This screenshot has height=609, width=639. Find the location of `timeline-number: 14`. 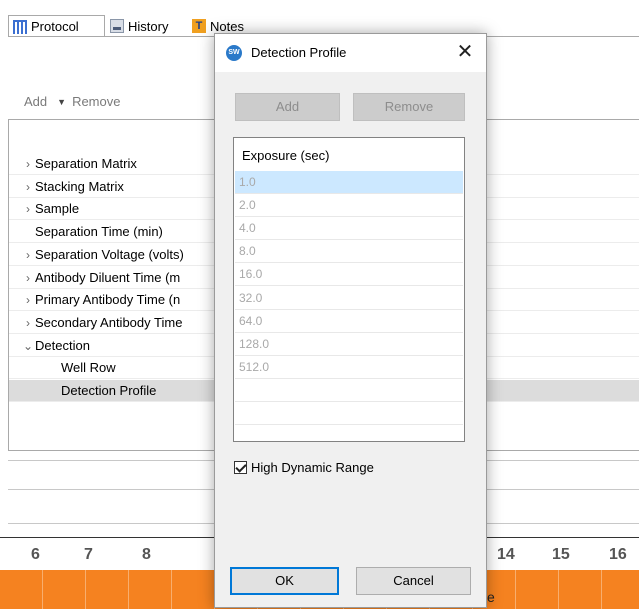

timeline-number: 14 is located at coordinates (506, 554).